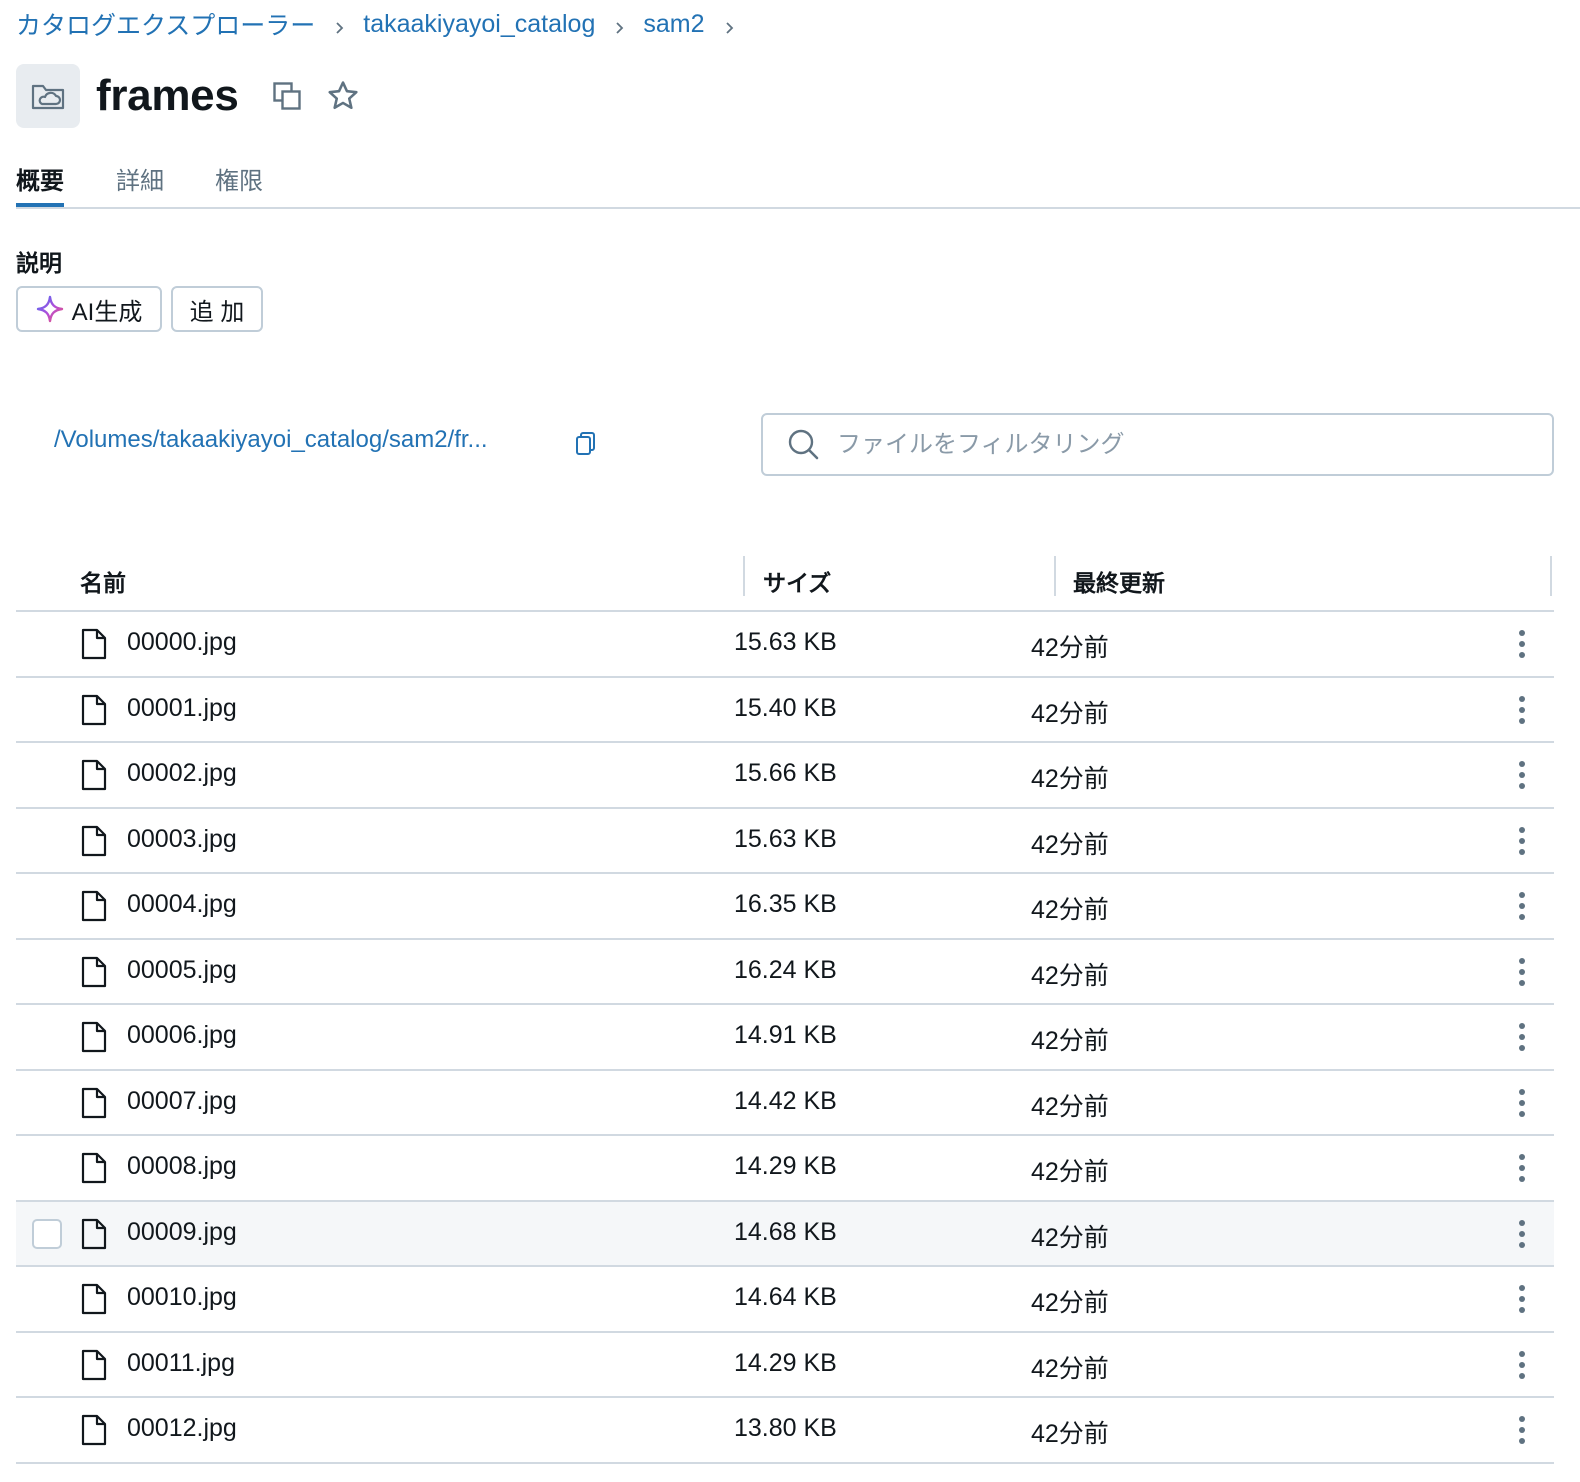 The height and width of the screenshot is (1482, 1580). I want to click on file-name: 00009.jpg, so click(182, 1232).